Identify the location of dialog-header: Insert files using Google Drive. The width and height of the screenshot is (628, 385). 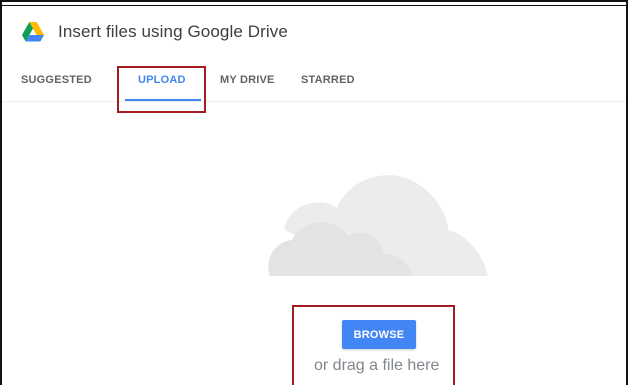
(155, 32).